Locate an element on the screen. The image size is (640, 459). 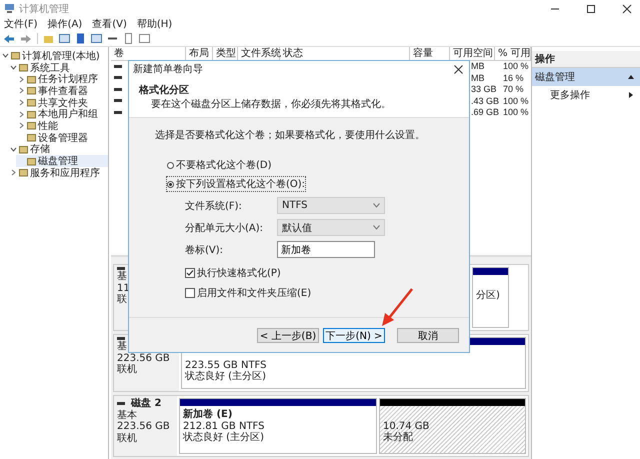
window-icon is located at coordinates (144, 38).